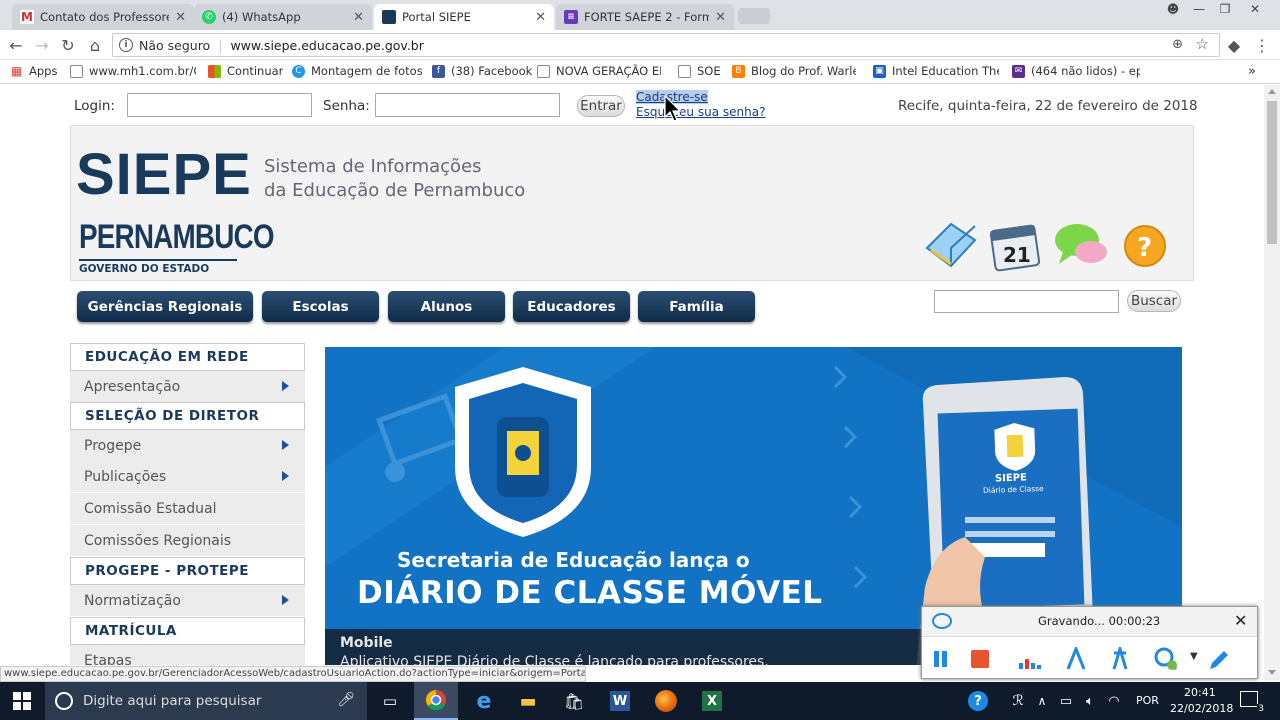 The width and height of the screenshot is (1280, 720). What do you see at coordinates (936, 659) in the screenshot?
I see `pause-icon` at bounding box center [936, 659].